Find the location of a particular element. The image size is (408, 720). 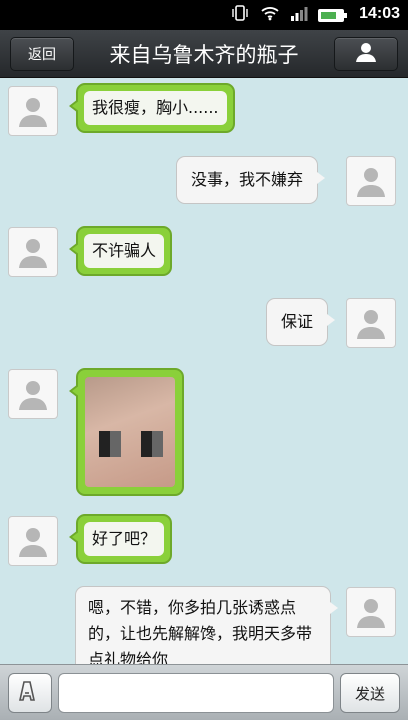

input-bar: 发送 is located at coordinates (204, 692).